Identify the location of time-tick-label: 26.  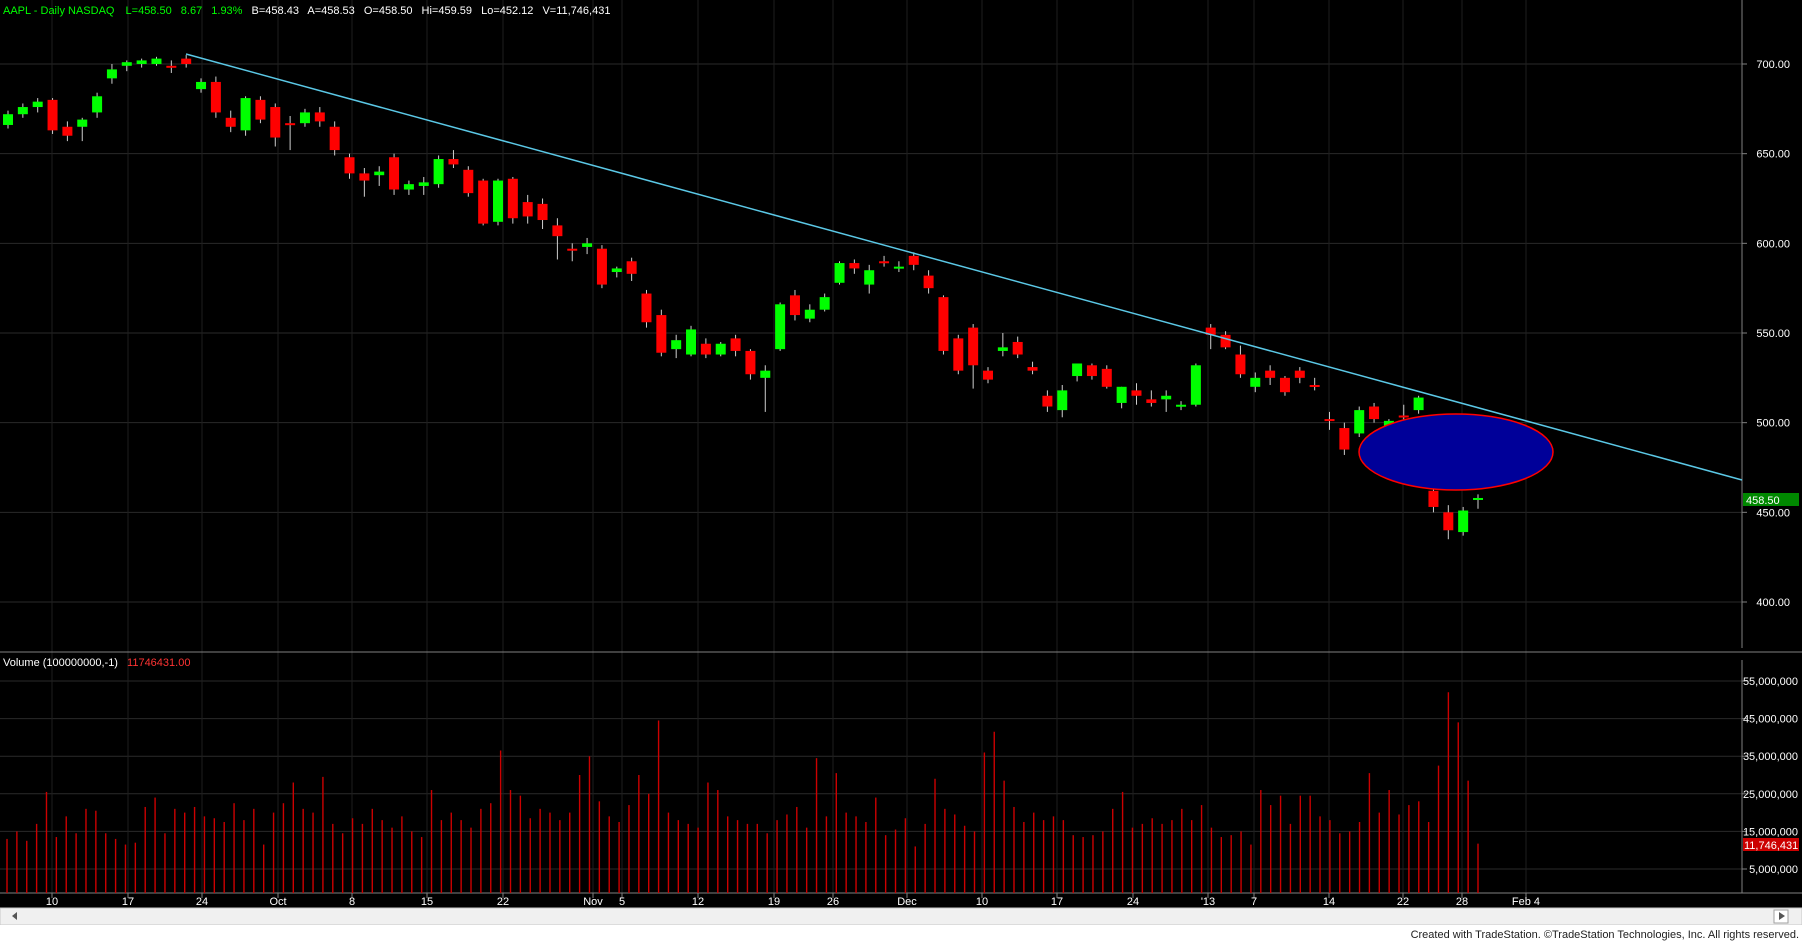
(833, 902).